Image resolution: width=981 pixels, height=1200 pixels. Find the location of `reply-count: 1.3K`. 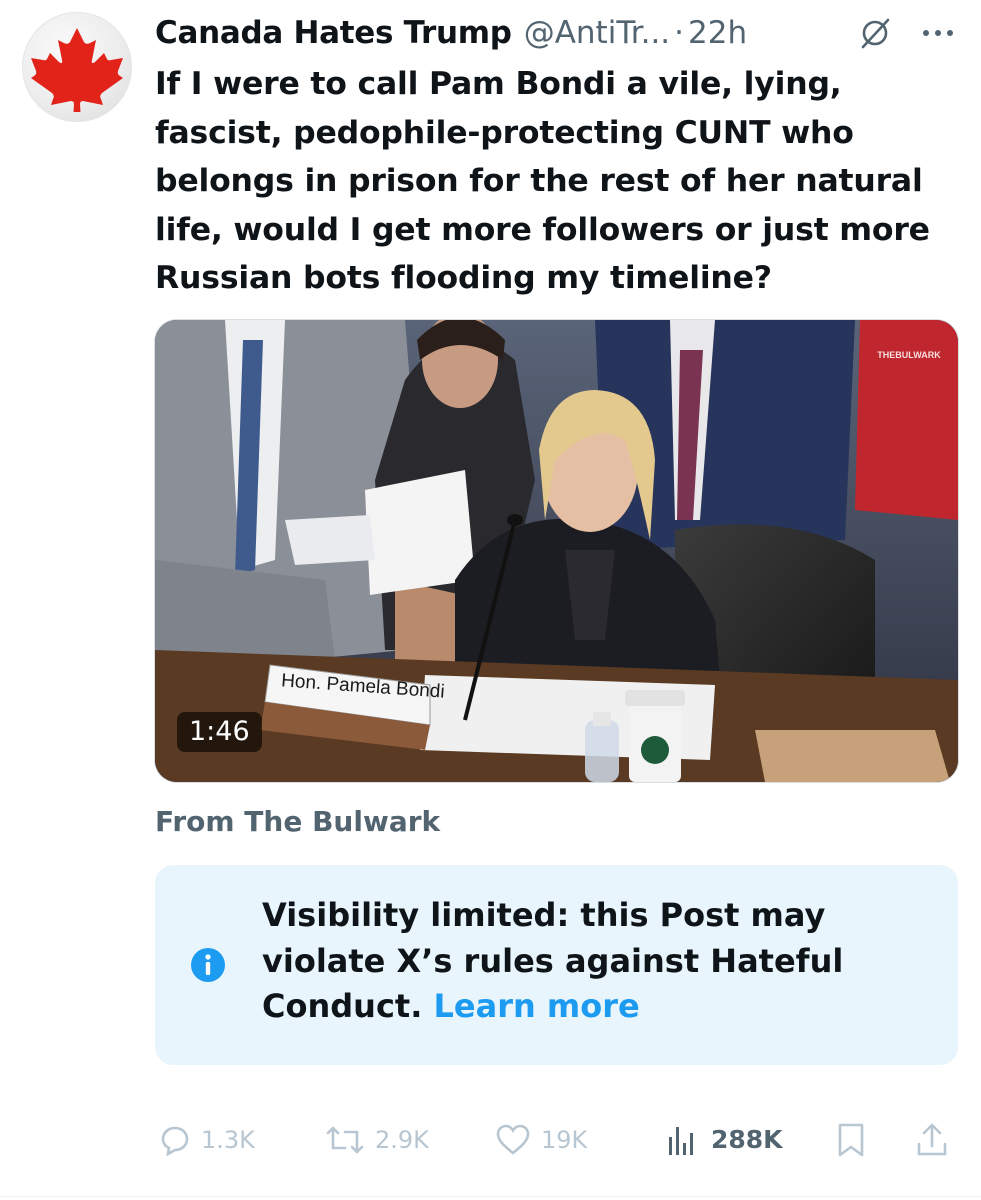

reply-count: 1.3K is located at coordinates (228, 1140).